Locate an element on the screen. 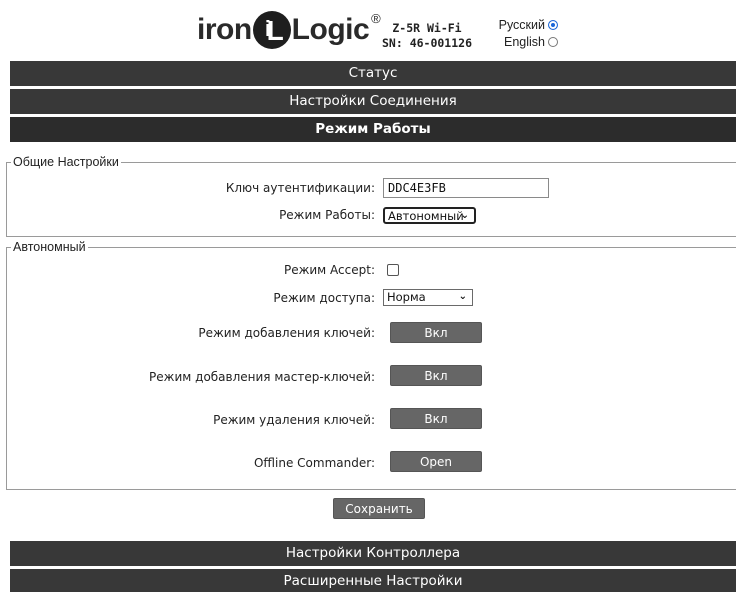 The height and width of the screenshot is (594, 736). section-work-mode: Режим Работы is located at coordinates (373, 129).